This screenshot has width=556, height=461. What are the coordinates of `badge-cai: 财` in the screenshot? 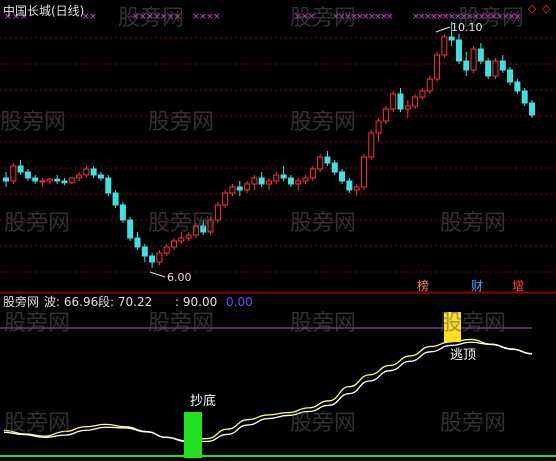 It's located at (477, 286).